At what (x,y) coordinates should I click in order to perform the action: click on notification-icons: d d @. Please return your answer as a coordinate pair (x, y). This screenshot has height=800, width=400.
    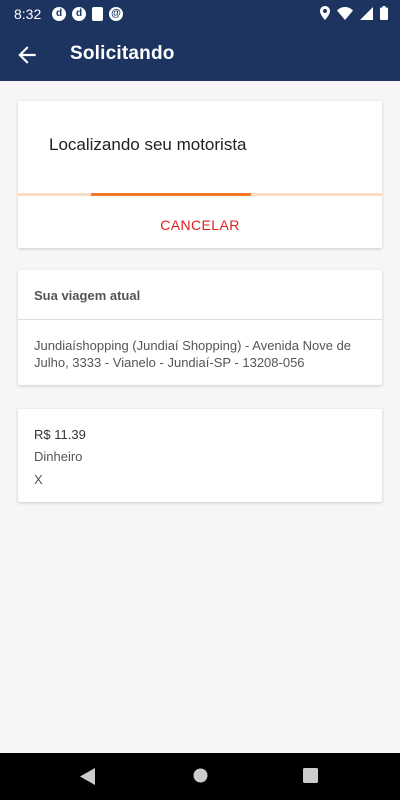
    Looking at the image, I should click on (87, 14).